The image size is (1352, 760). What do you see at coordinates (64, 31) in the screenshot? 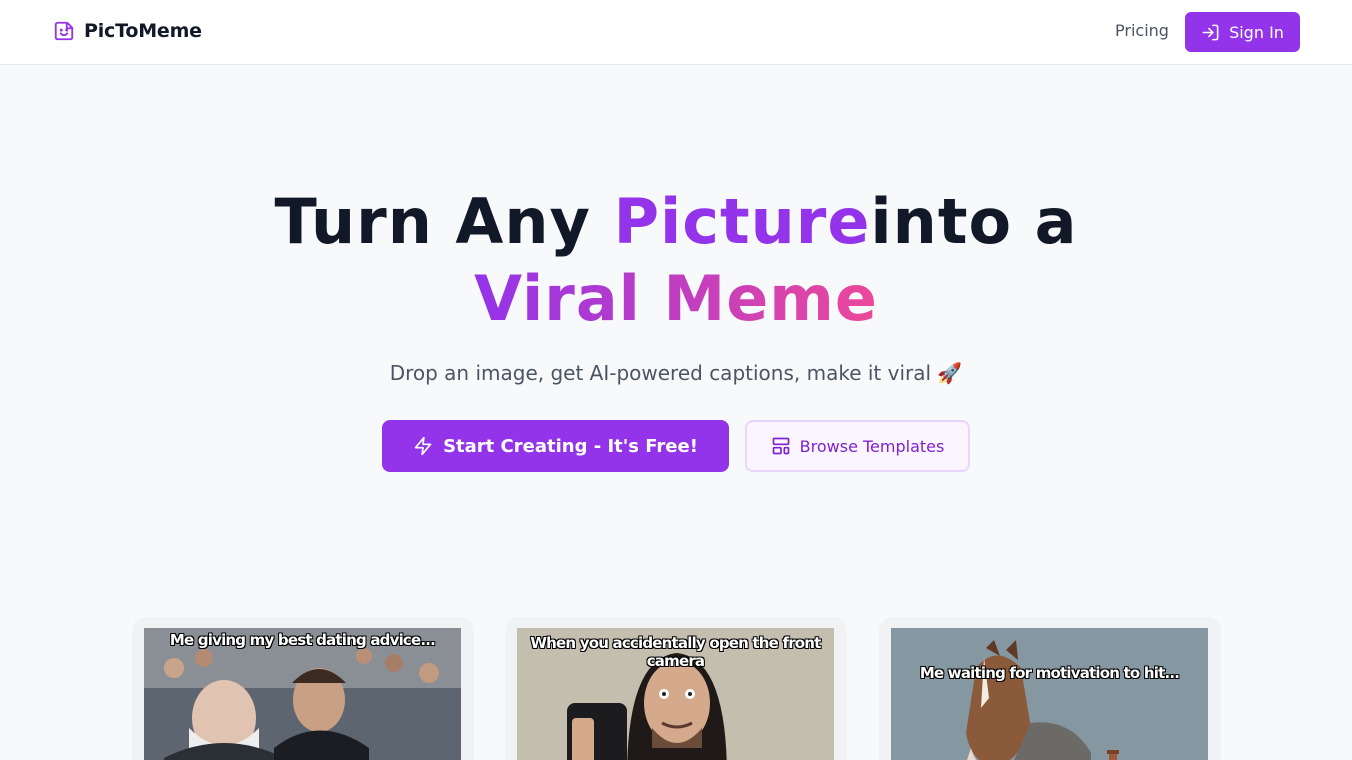
I see `sticker-smile-icon` at bounding box center [64, 31].